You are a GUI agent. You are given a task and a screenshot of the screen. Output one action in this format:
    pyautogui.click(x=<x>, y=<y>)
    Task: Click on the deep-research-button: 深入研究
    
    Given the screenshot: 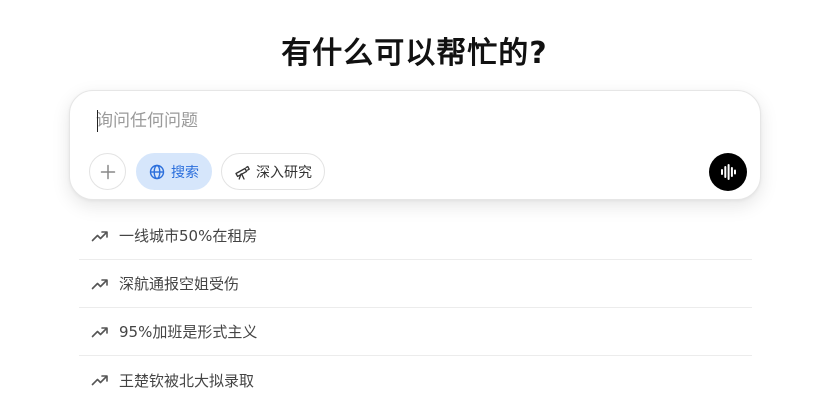 What is the action you would take?
    pyautogui.click(x=273, y=171)
    